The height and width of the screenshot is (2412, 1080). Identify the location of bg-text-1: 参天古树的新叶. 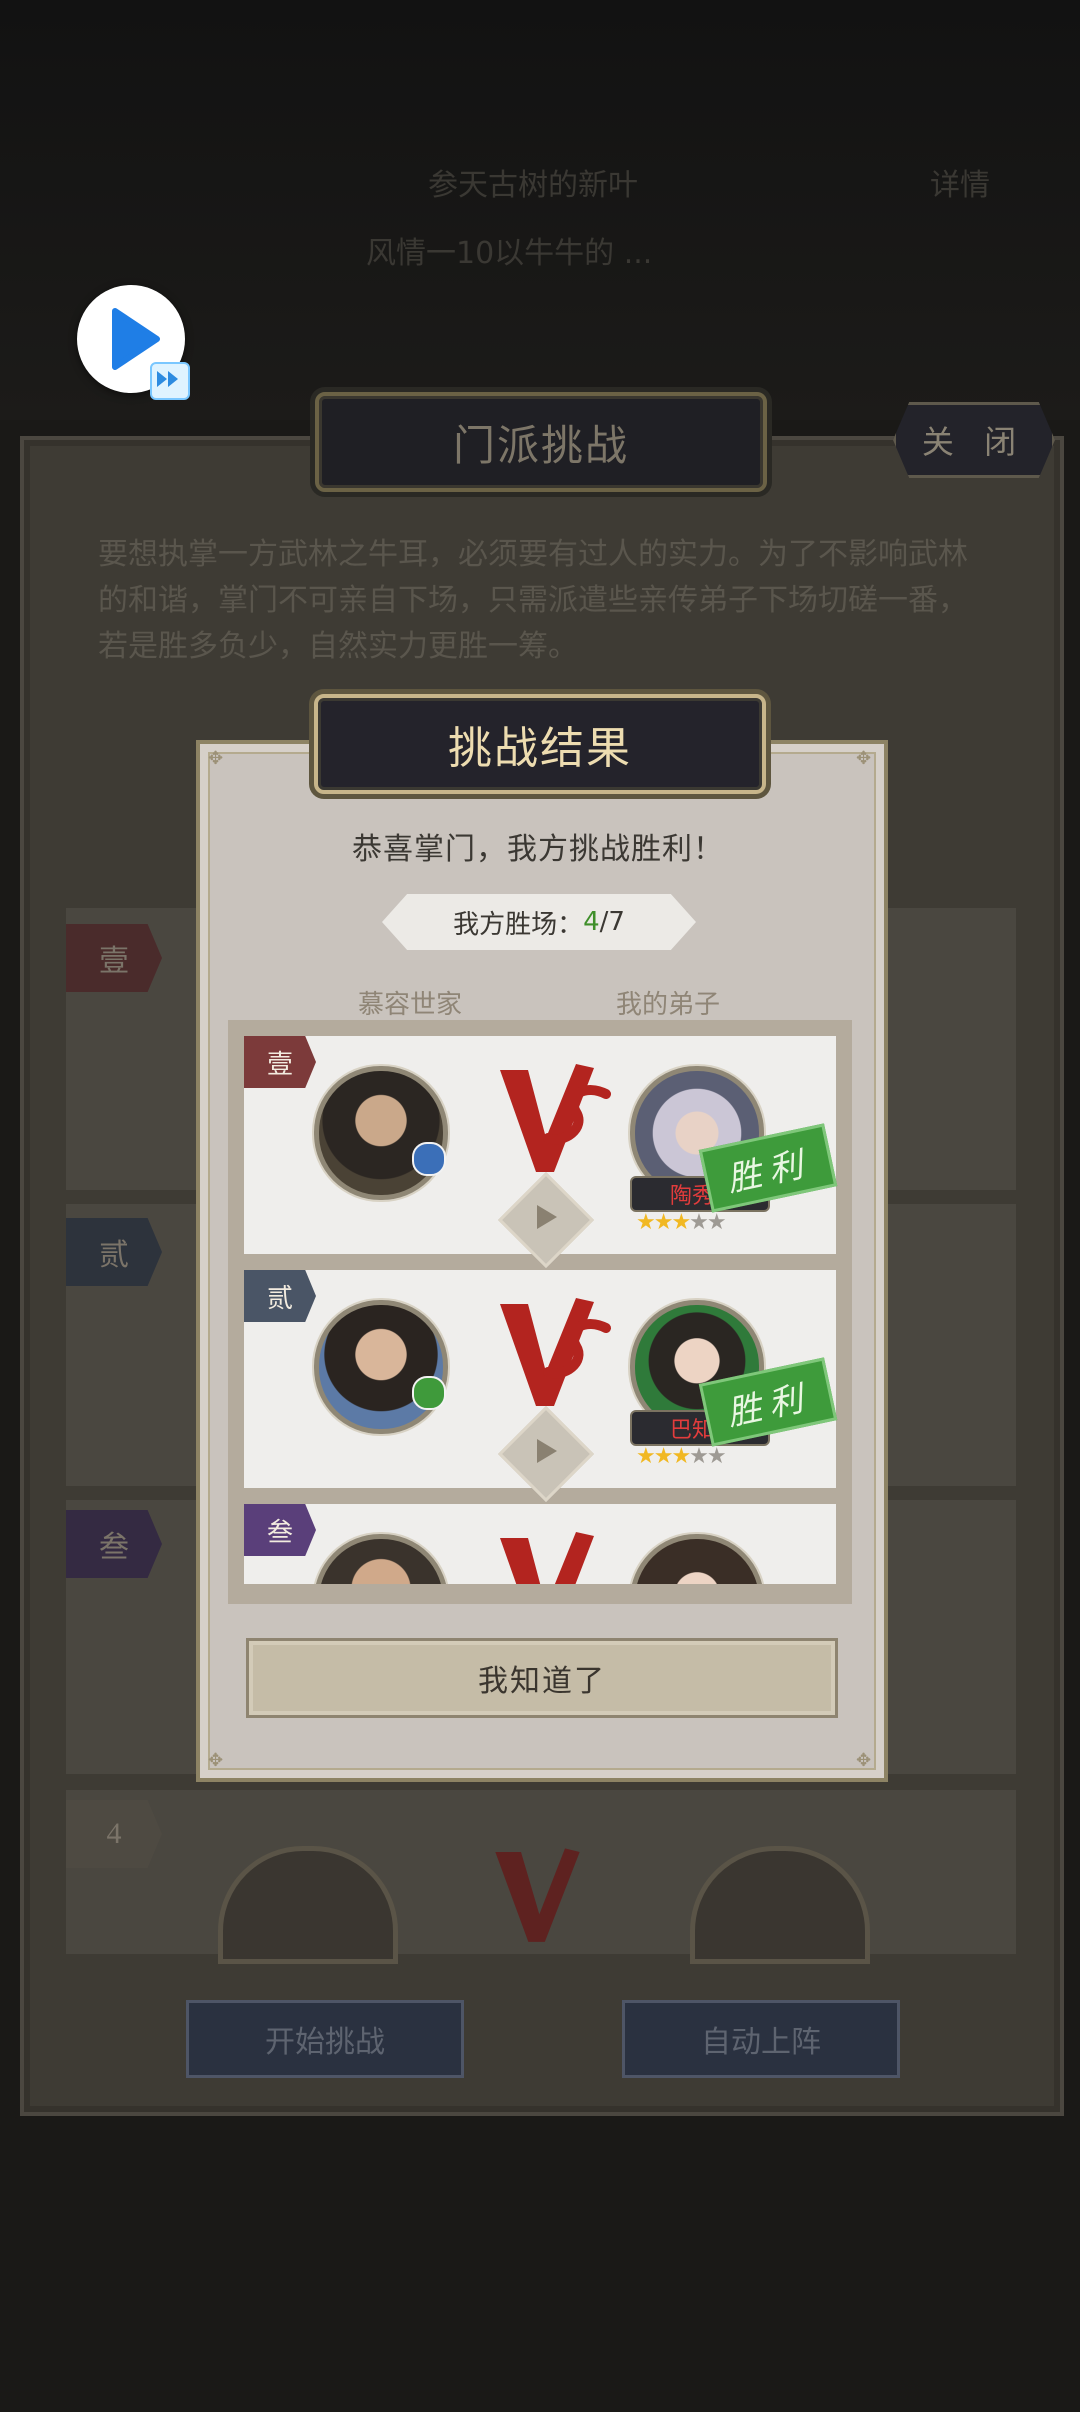
(533, 185).